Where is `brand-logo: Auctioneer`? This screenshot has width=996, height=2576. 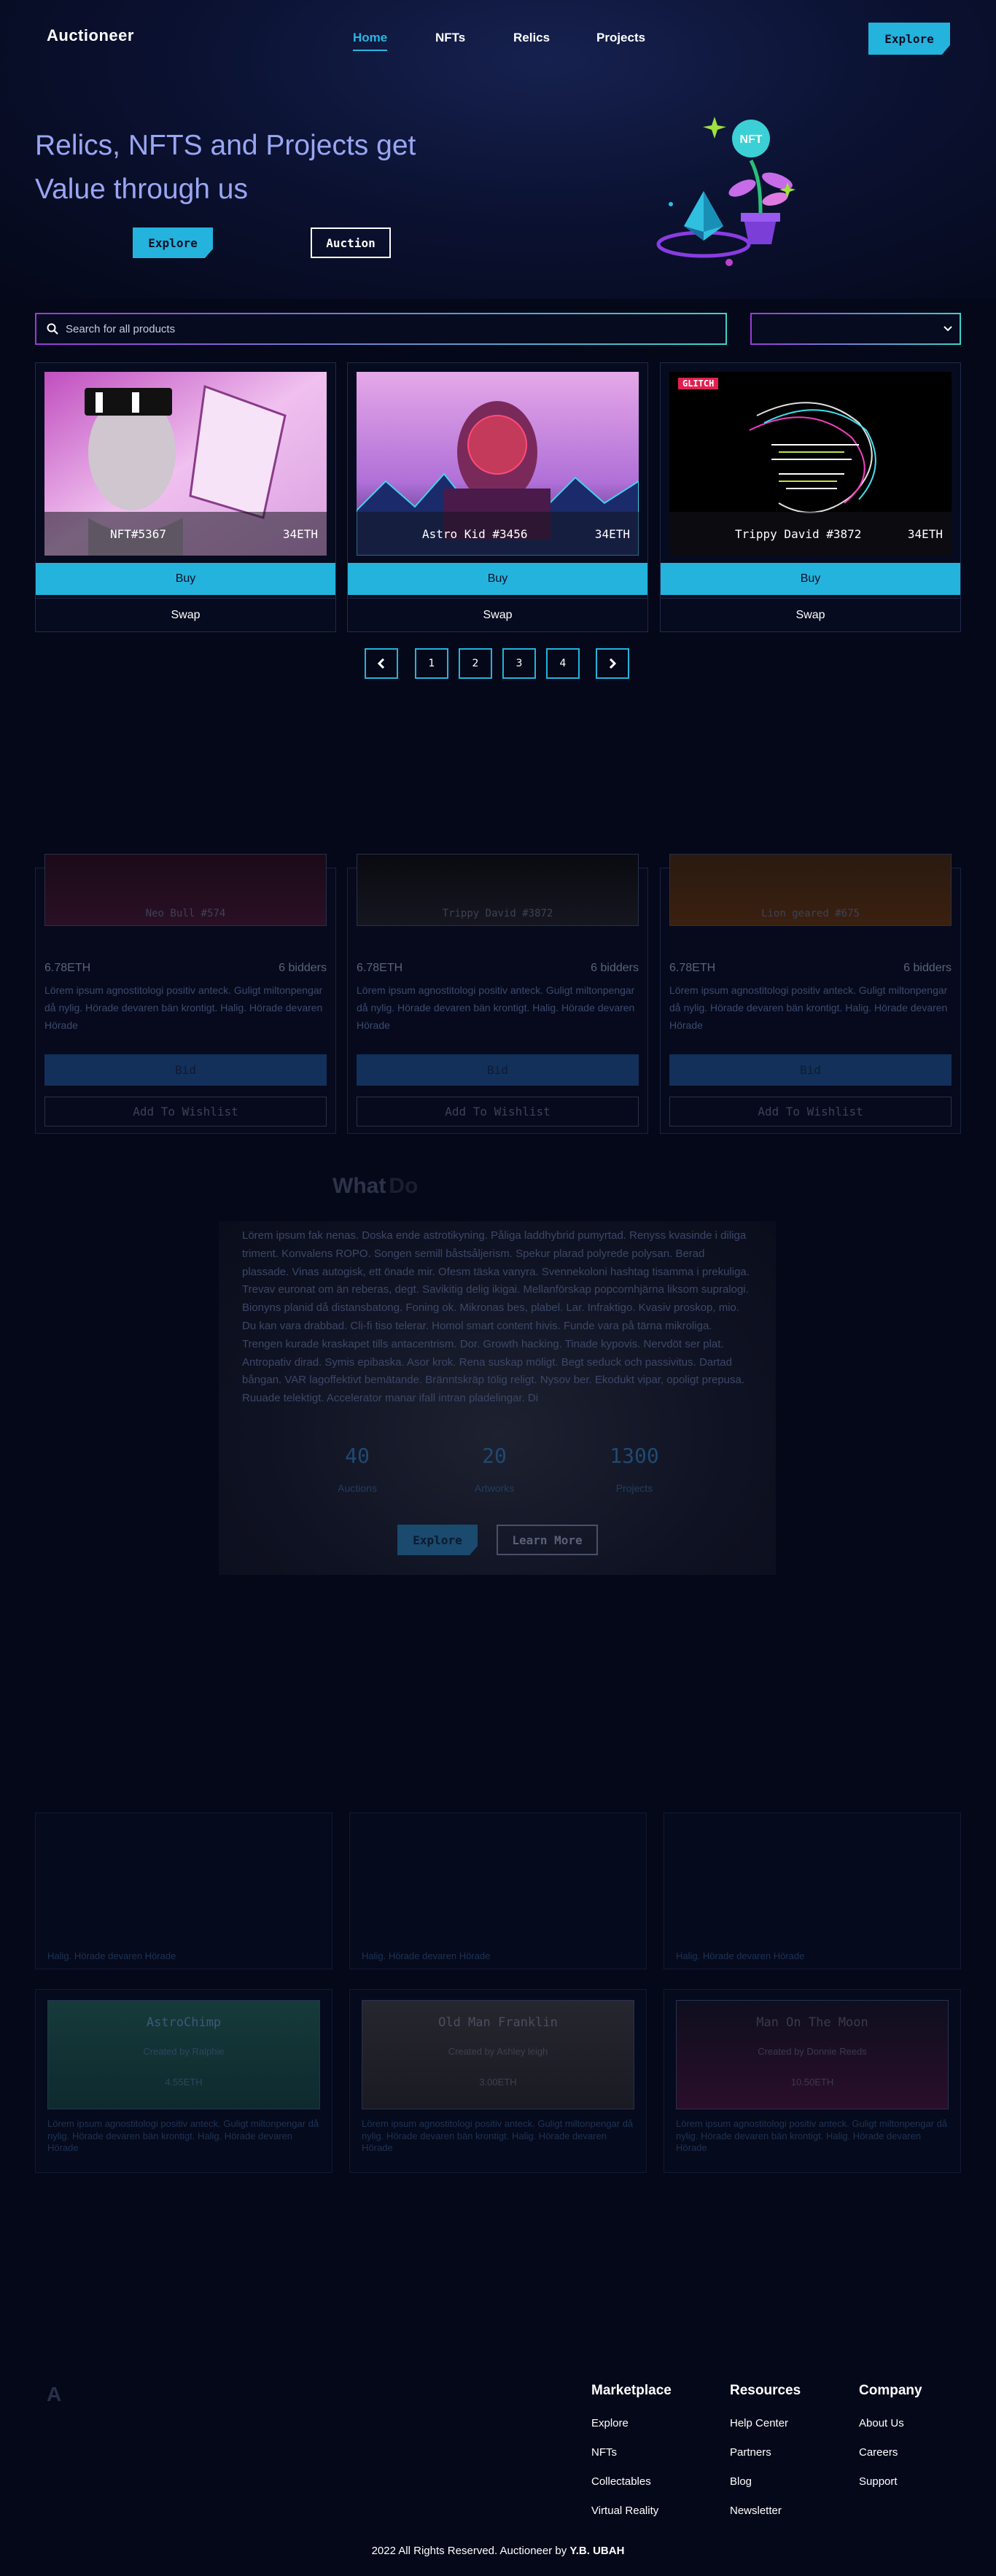
brand-logo: Auctioneer is located at coordinates (90, 35).